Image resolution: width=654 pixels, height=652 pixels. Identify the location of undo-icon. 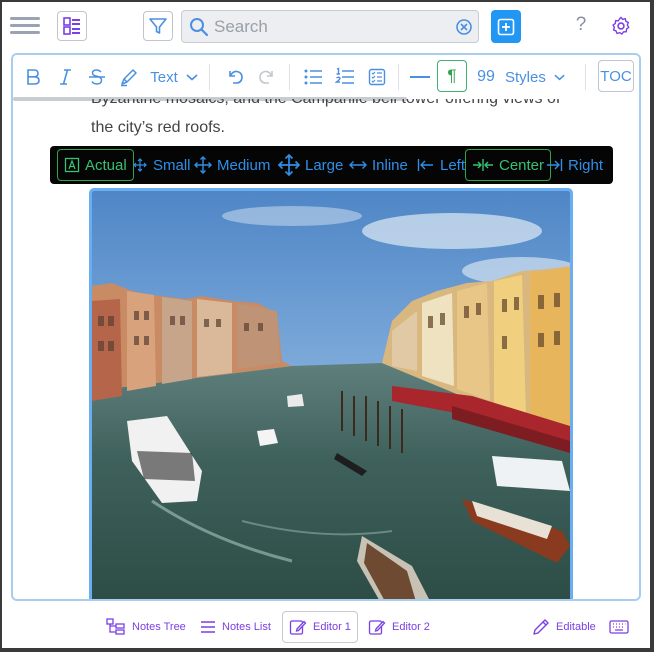
(236, 77).